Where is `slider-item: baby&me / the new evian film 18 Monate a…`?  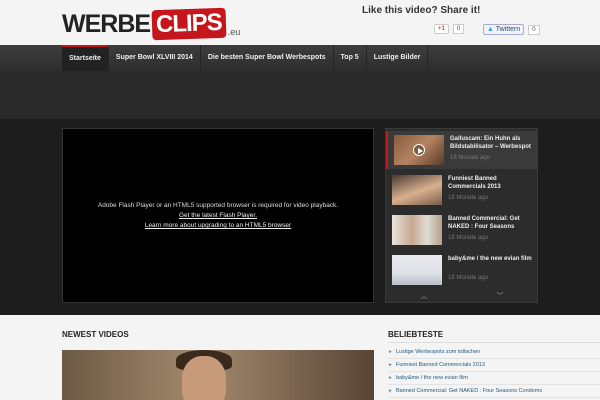 slider-item: baby&me / the new evian film 18 Monate a… is located at coordinates (462, 270).